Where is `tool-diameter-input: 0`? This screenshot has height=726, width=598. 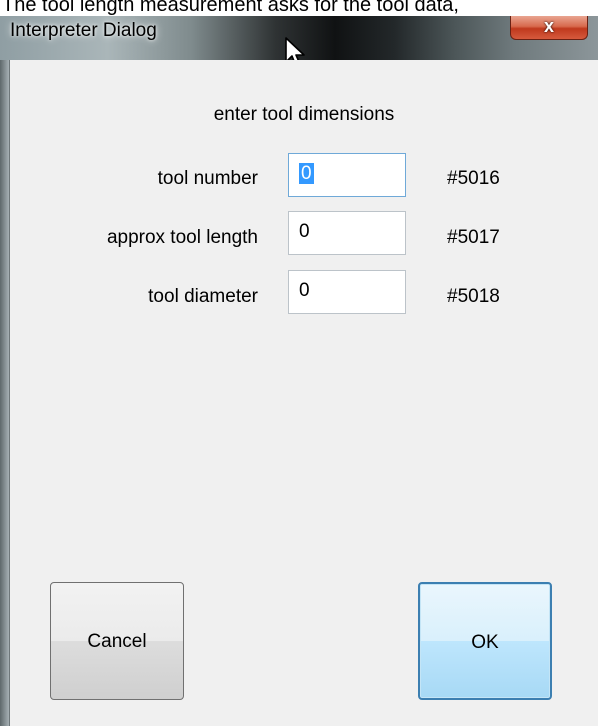 tool-diameter-input: 0 is located at coordinates (347, 292).